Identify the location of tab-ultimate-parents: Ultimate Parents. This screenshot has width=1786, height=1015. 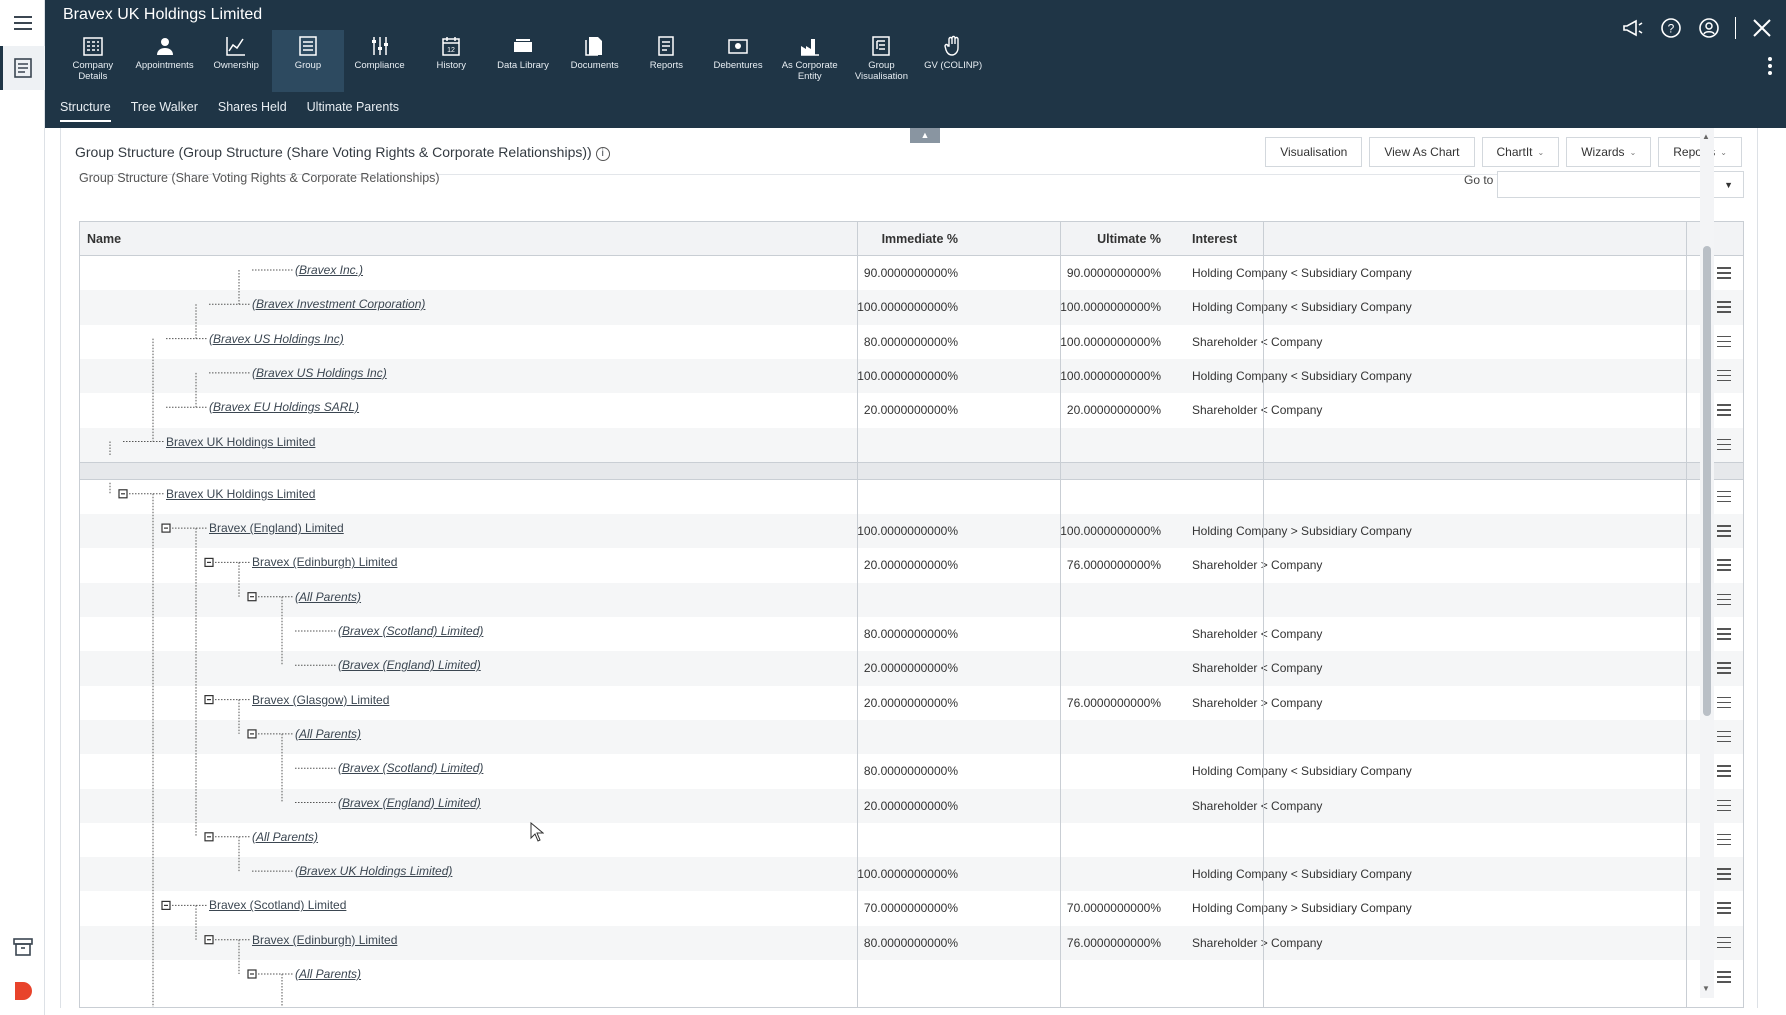
(353, 111).